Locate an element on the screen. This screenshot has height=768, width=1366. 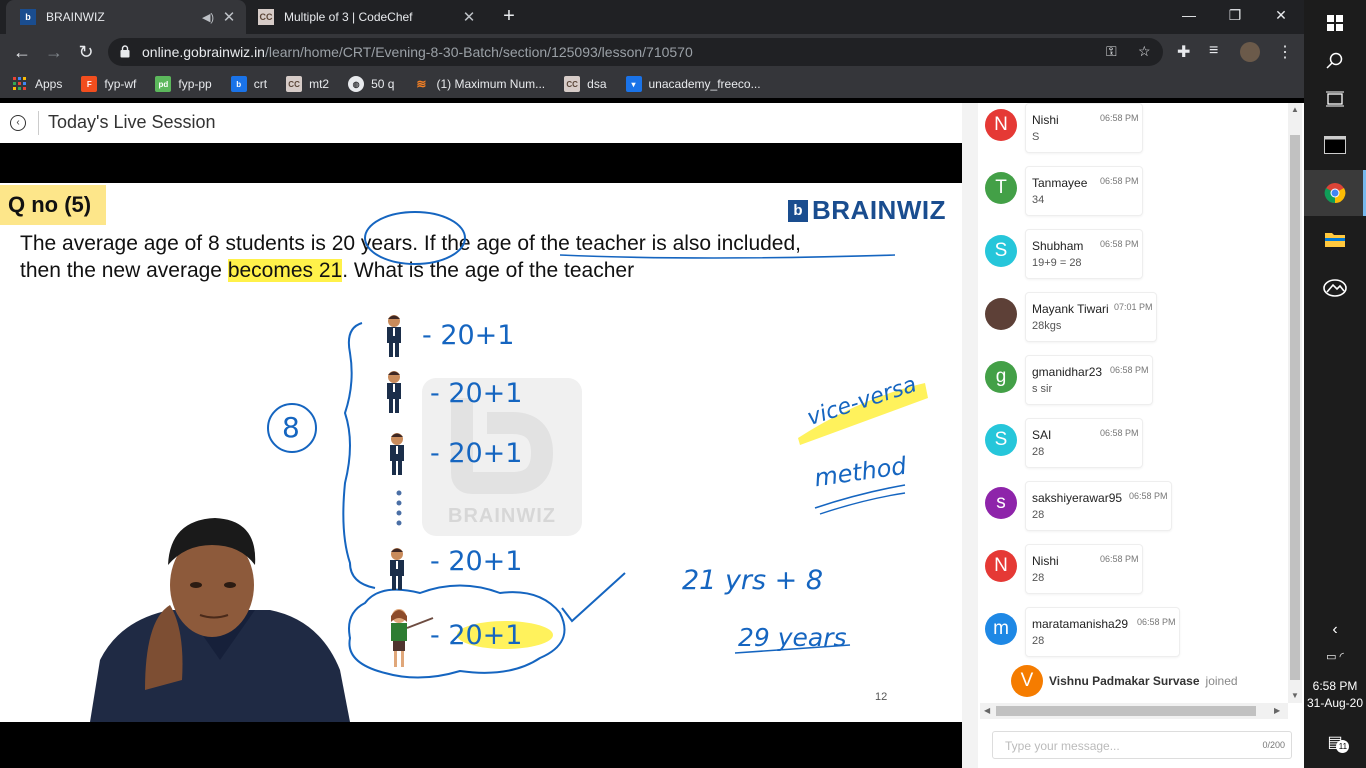
back-circle-icon: ‹ is located at coordinates (18, 123).